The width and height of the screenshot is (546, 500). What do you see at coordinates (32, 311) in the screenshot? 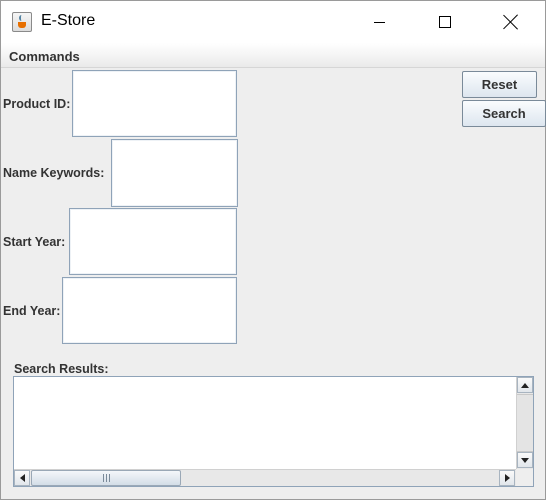
I see `end-year-label: End Year:` at bounding box center [32, 311].